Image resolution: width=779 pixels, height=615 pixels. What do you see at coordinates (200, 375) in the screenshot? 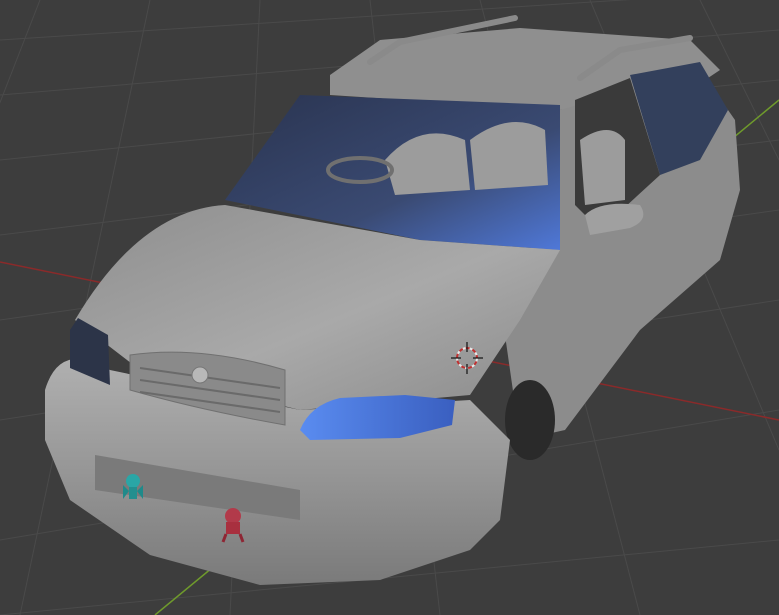
I see `grille-emblem` at bounding box center [200, 375].